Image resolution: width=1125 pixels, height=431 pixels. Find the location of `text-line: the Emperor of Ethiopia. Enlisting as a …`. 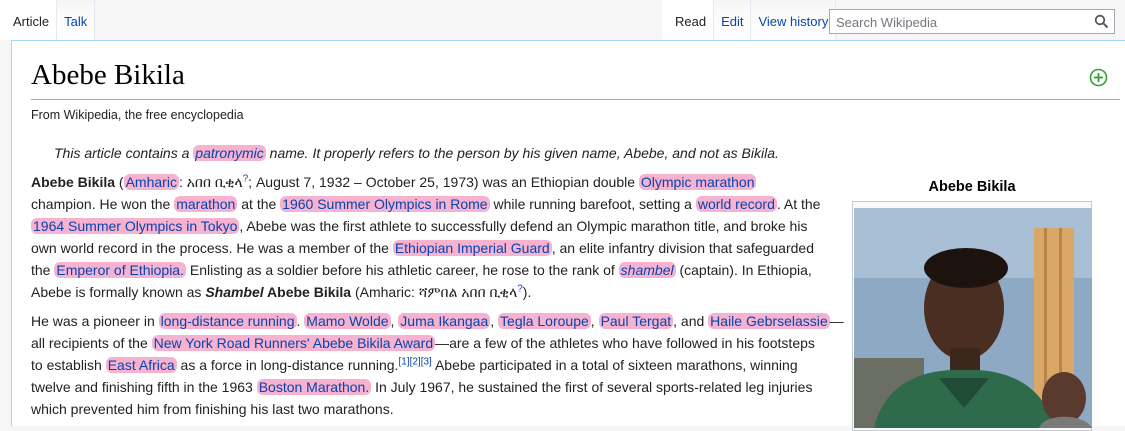

text-line: the Emperor of Ethiopia. Enlisting as a … is located at coordinates (431, 270).